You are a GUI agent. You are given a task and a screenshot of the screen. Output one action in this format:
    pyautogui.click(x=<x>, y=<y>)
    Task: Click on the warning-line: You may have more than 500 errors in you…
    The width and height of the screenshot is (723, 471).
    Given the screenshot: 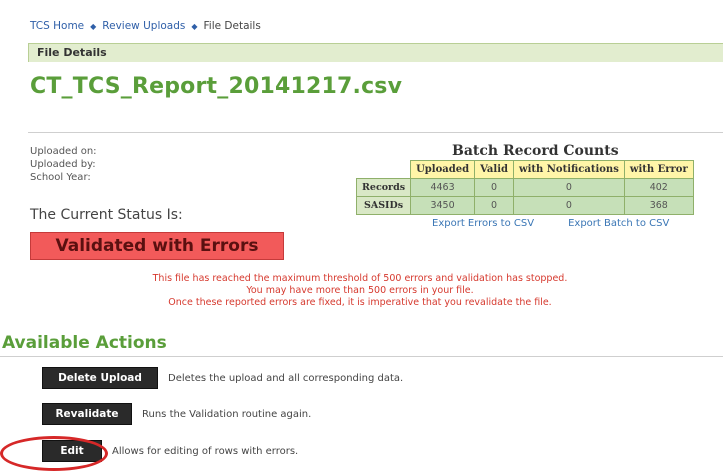 What is the action you would take?
    pyautogui.click(x=360, y=290)
    